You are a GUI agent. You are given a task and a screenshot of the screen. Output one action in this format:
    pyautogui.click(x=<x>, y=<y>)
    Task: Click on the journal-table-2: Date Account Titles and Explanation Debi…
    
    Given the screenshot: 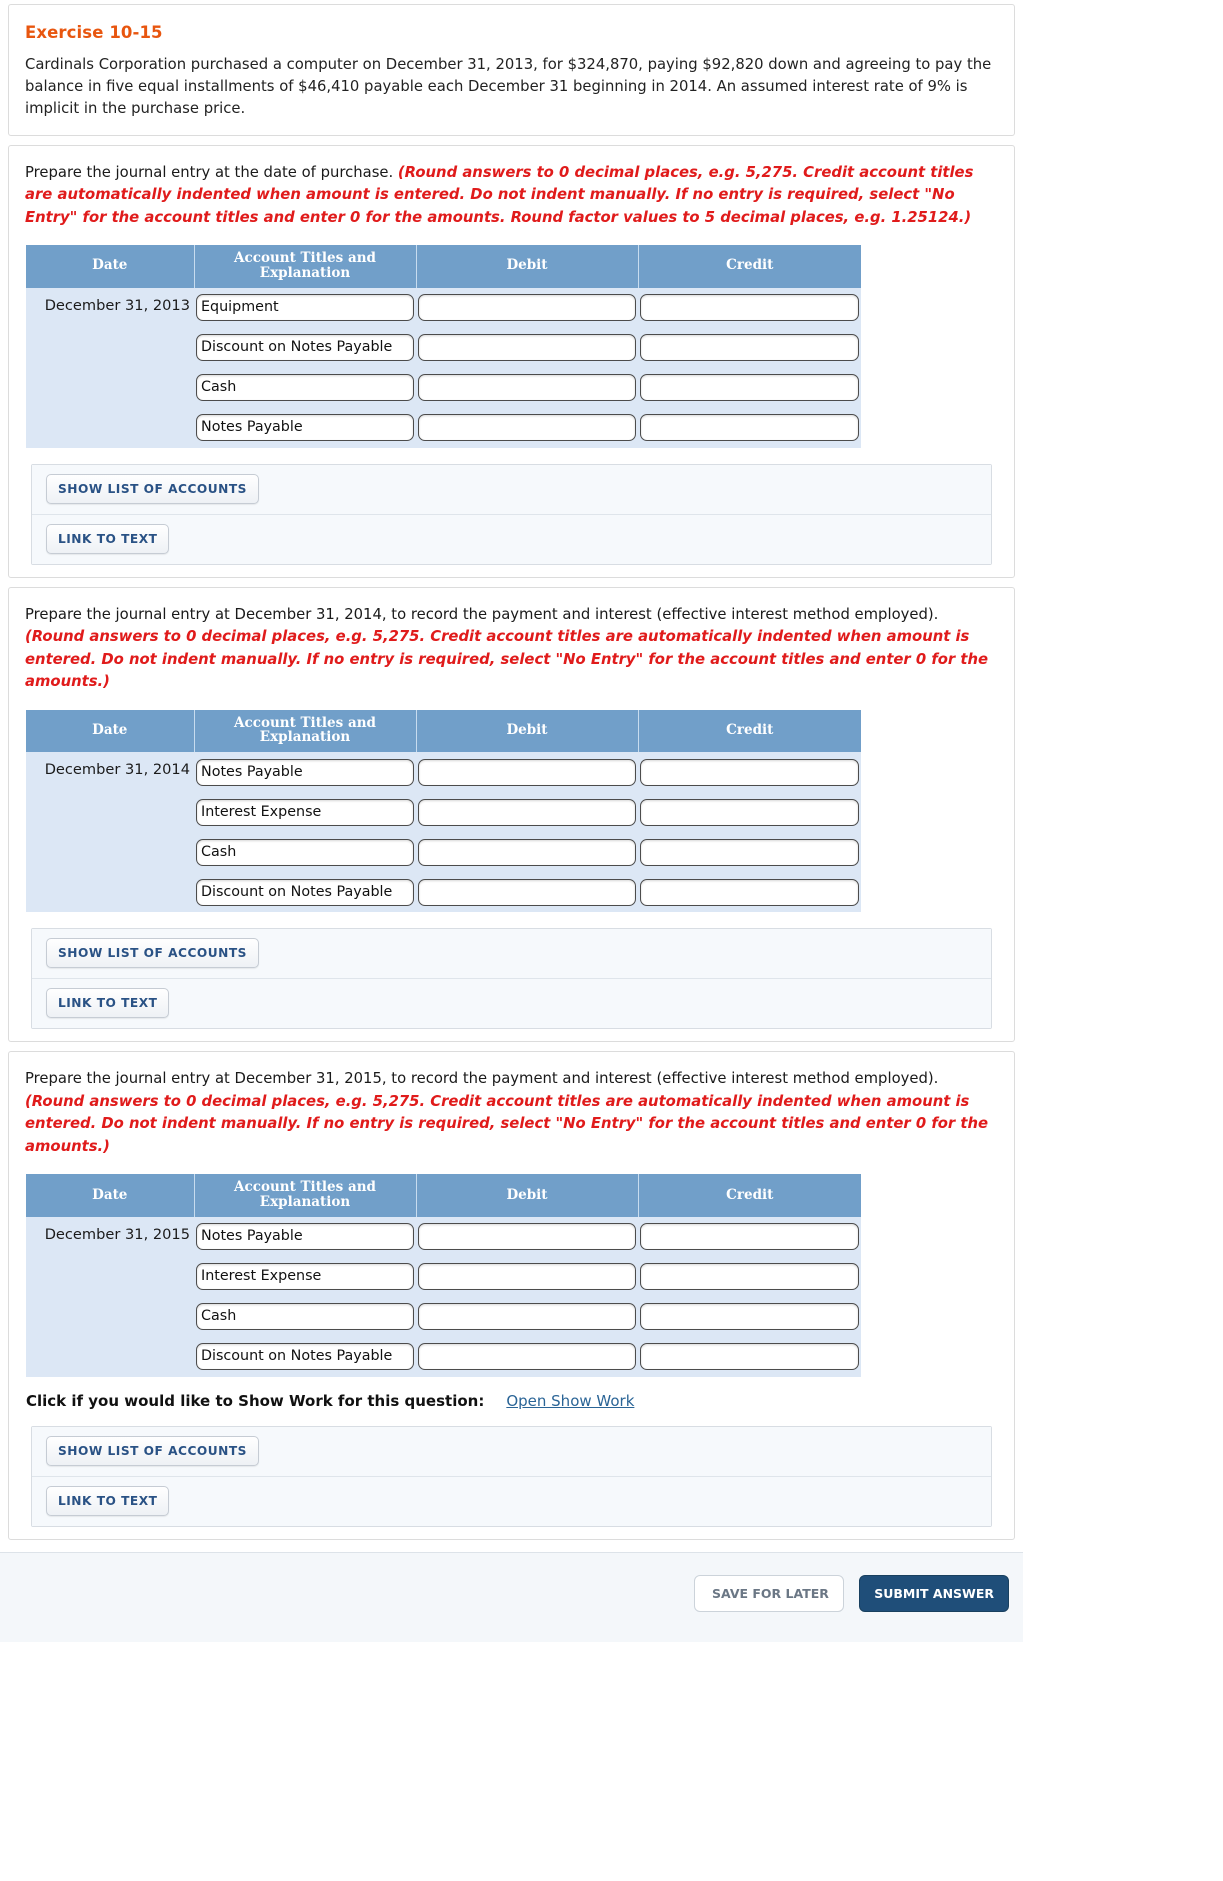 What is the action you would take?
    pyautogui.click(x=443, y=811)
    